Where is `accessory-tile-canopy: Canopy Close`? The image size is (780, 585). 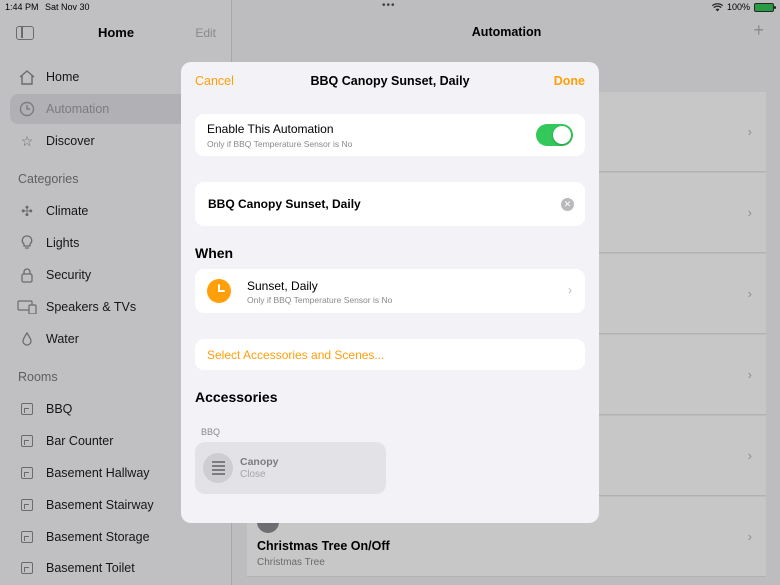 accessory-tile-canopy: Canopy Close is located at coordinates (290, 468).